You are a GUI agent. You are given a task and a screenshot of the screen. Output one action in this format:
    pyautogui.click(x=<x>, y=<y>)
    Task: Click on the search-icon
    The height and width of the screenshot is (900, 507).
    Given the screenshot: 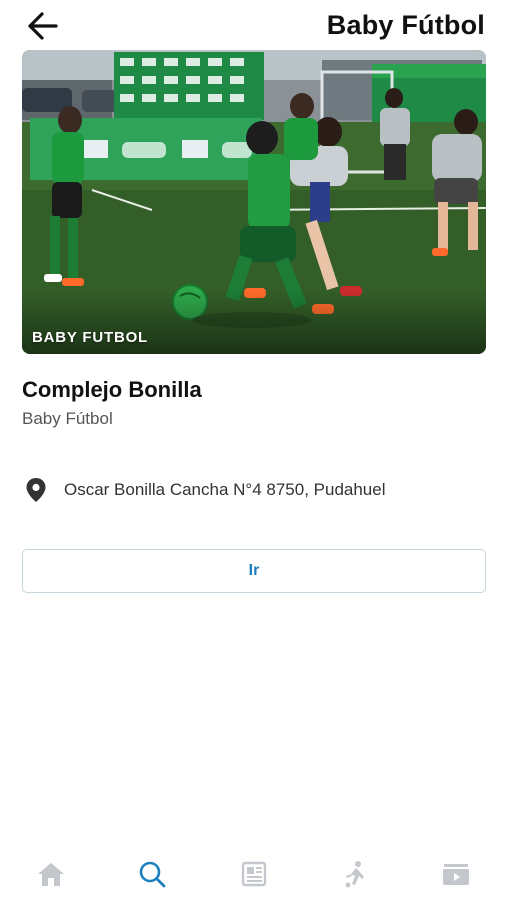 What is the action you would take?
    pyautogui.click(x=152, y=874)
    